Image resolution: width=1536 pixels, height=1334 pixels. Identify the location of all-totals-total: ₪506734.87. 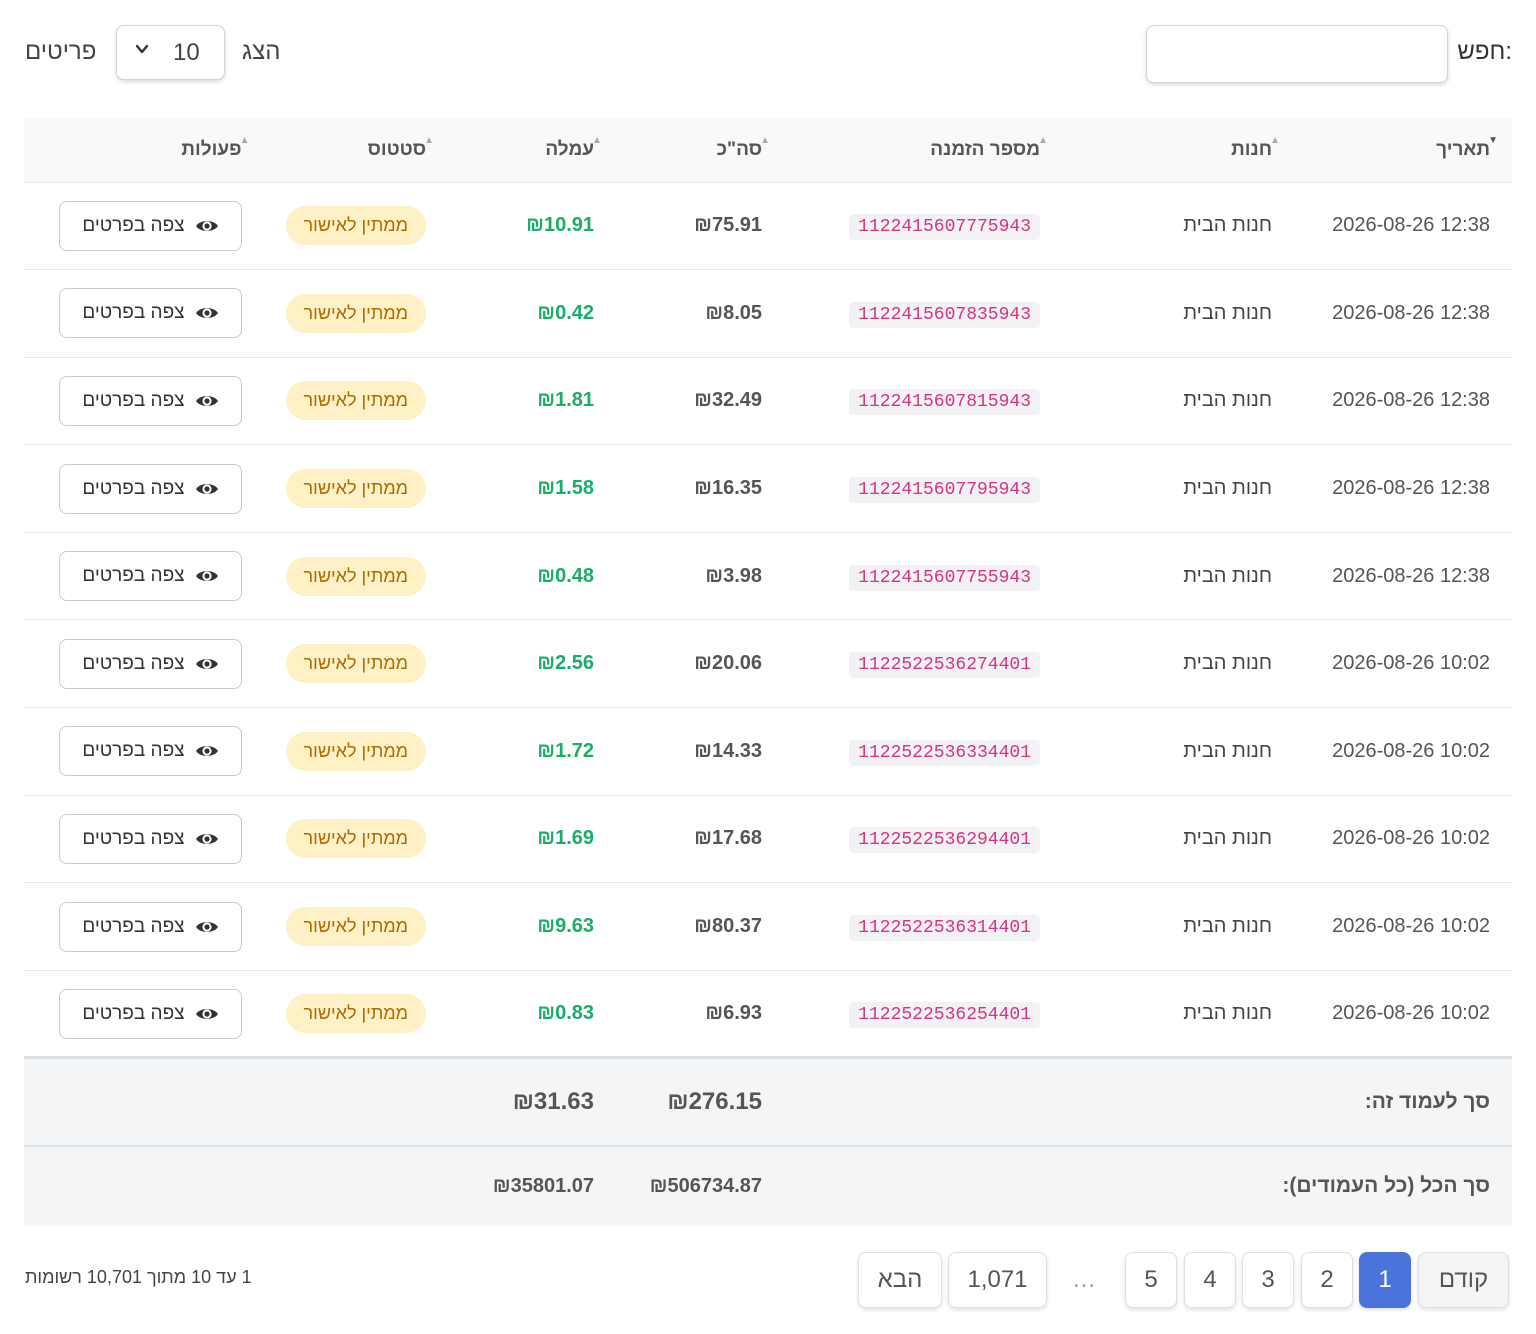
(700, 1185).